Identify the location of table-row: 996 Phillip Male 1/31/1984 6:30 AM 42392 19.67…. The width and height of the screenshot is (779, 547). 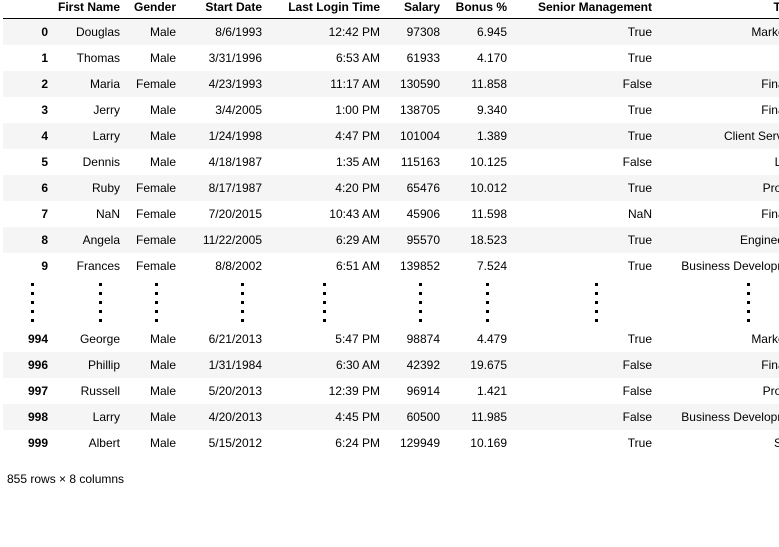
(391, 364).